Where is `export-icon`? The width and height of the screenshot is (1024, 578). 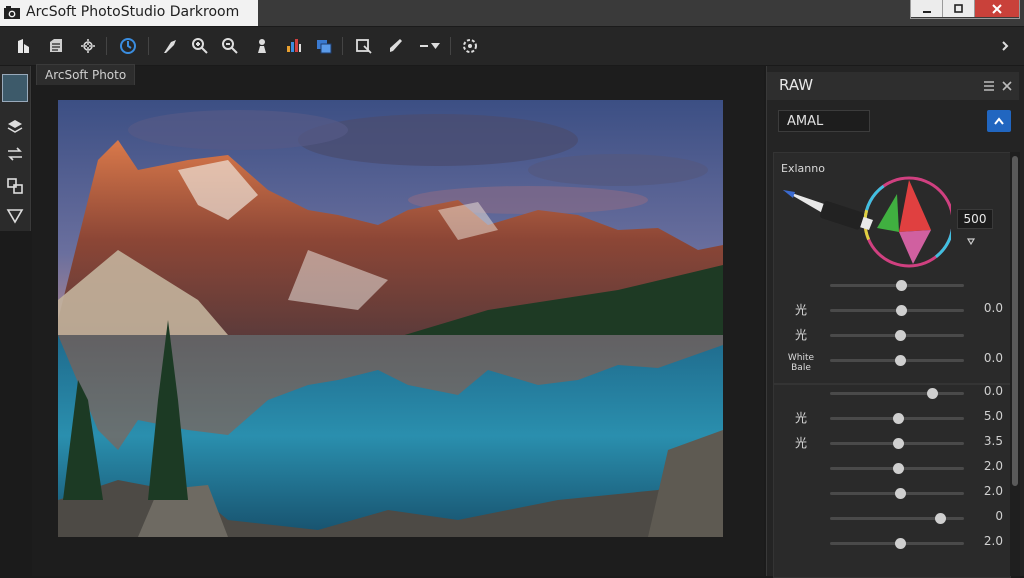 export-icon is located at coordinates (364, 46).